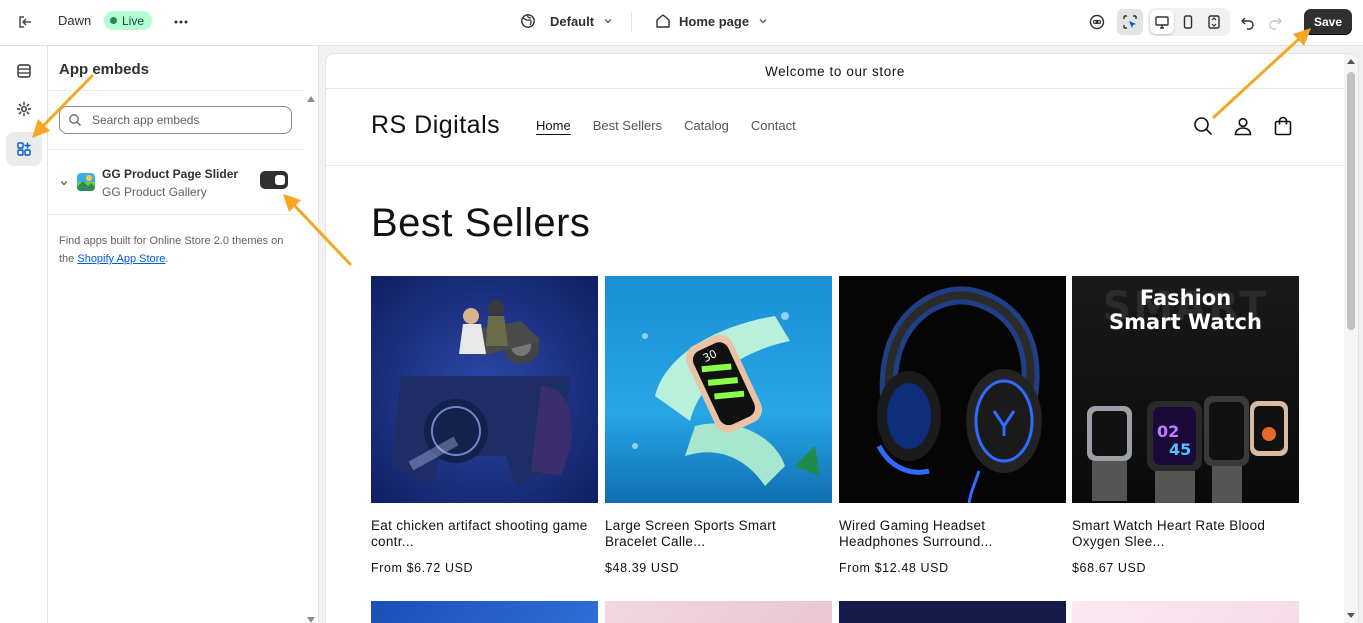  What do you see at coordinates (572, 21) in the screenshot?
I see `preset-label: Default` at bounding box center [572, 21].